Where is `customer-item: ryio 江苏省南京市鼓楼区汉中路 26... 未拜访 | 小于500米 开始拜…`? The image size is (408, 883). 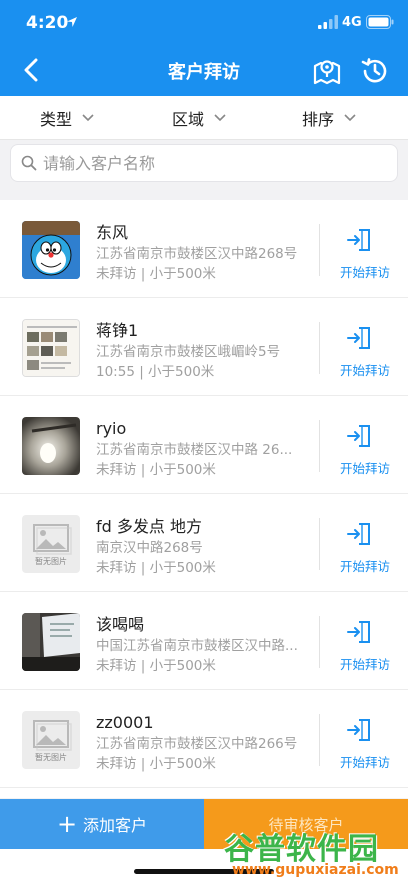 customer-item: ryio 江苏省南京市鼓楼区汉中路 26... 未拜访 | 小于500米 开始拜… is located at coordinates (204, 445).